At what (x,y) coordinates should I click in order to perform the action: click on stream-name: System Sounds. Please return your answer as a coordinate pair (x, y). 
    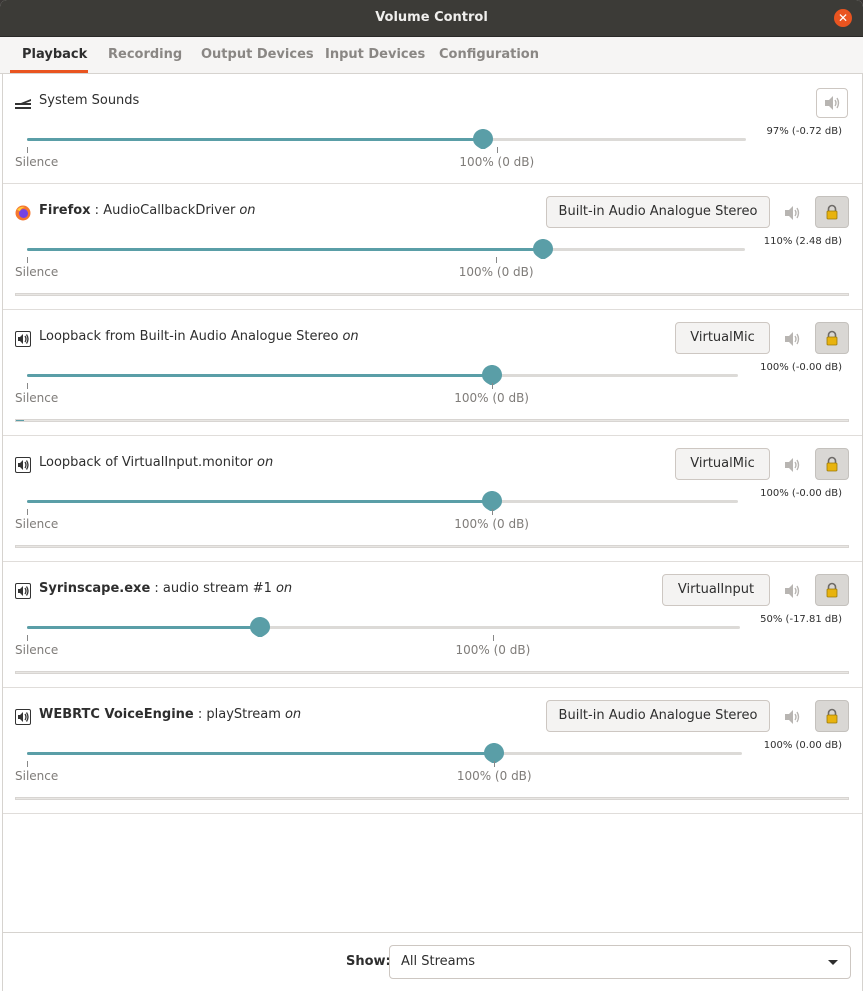
    Looking at the image, I should click on (89, 100).